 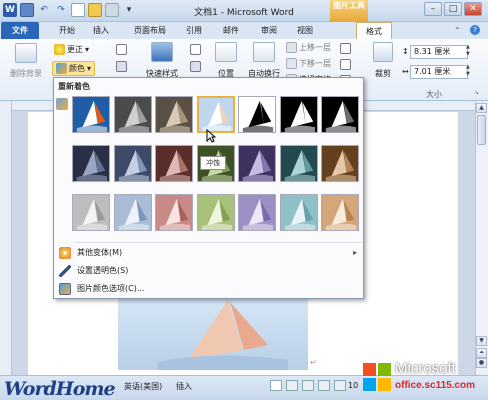 What do you see at coordinates (340, 385) in the screenshot?
I see `draft-view-icon` at bounding box center [340, 385].